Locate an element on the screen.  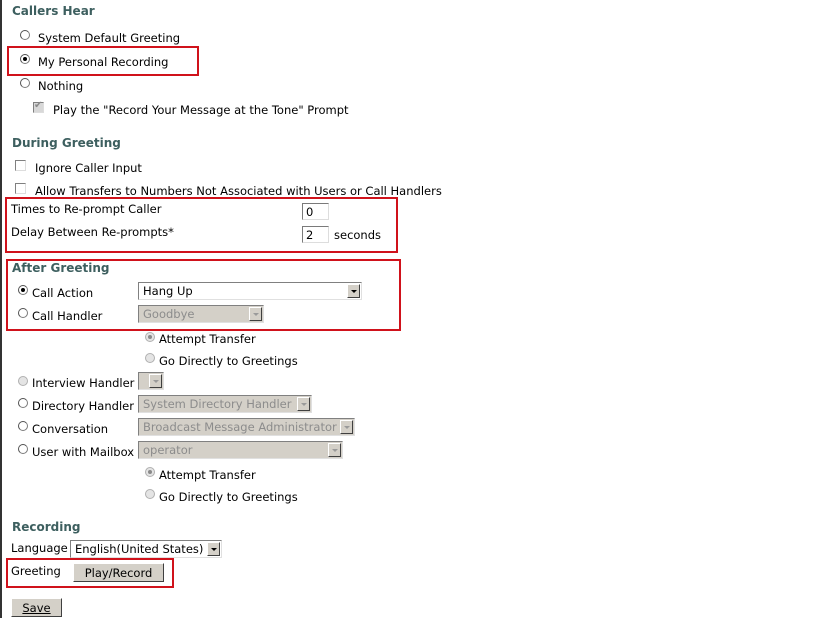
radio-mailbox-attempt-transfer is located at coordinates (150, 472).